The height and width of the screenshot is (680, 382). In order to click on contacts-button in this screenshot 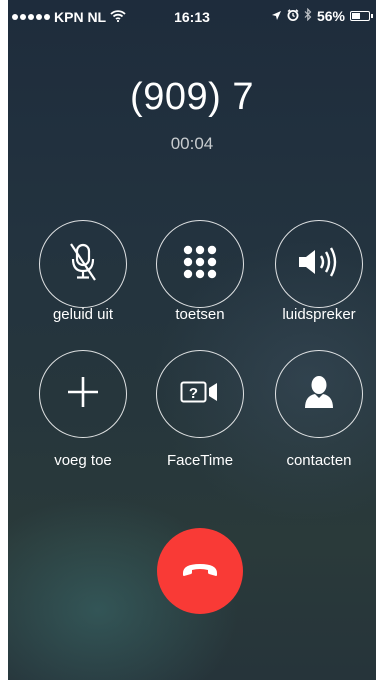, I will do `click(319, 394)`.